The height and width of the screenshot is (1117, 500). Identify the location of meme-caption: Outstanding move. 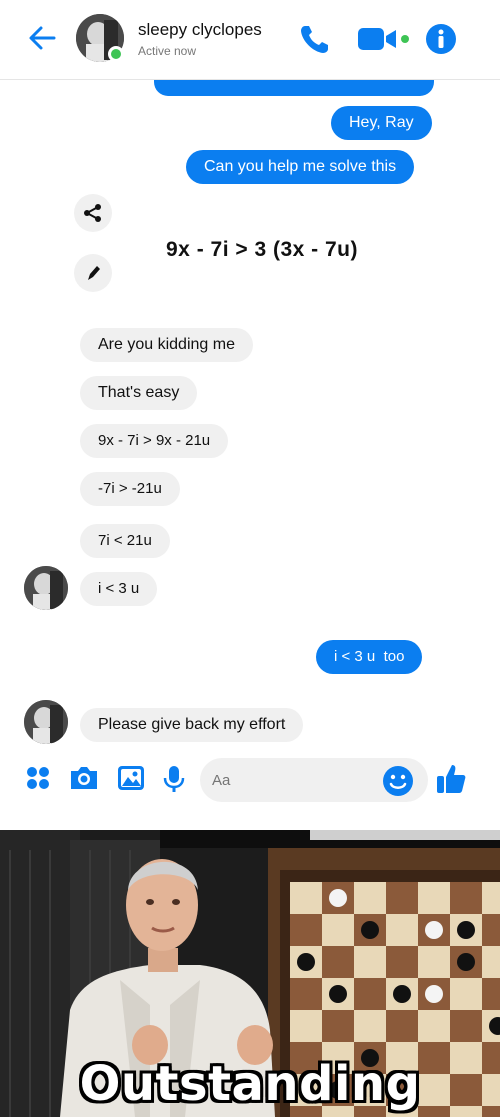
(250, 1086).